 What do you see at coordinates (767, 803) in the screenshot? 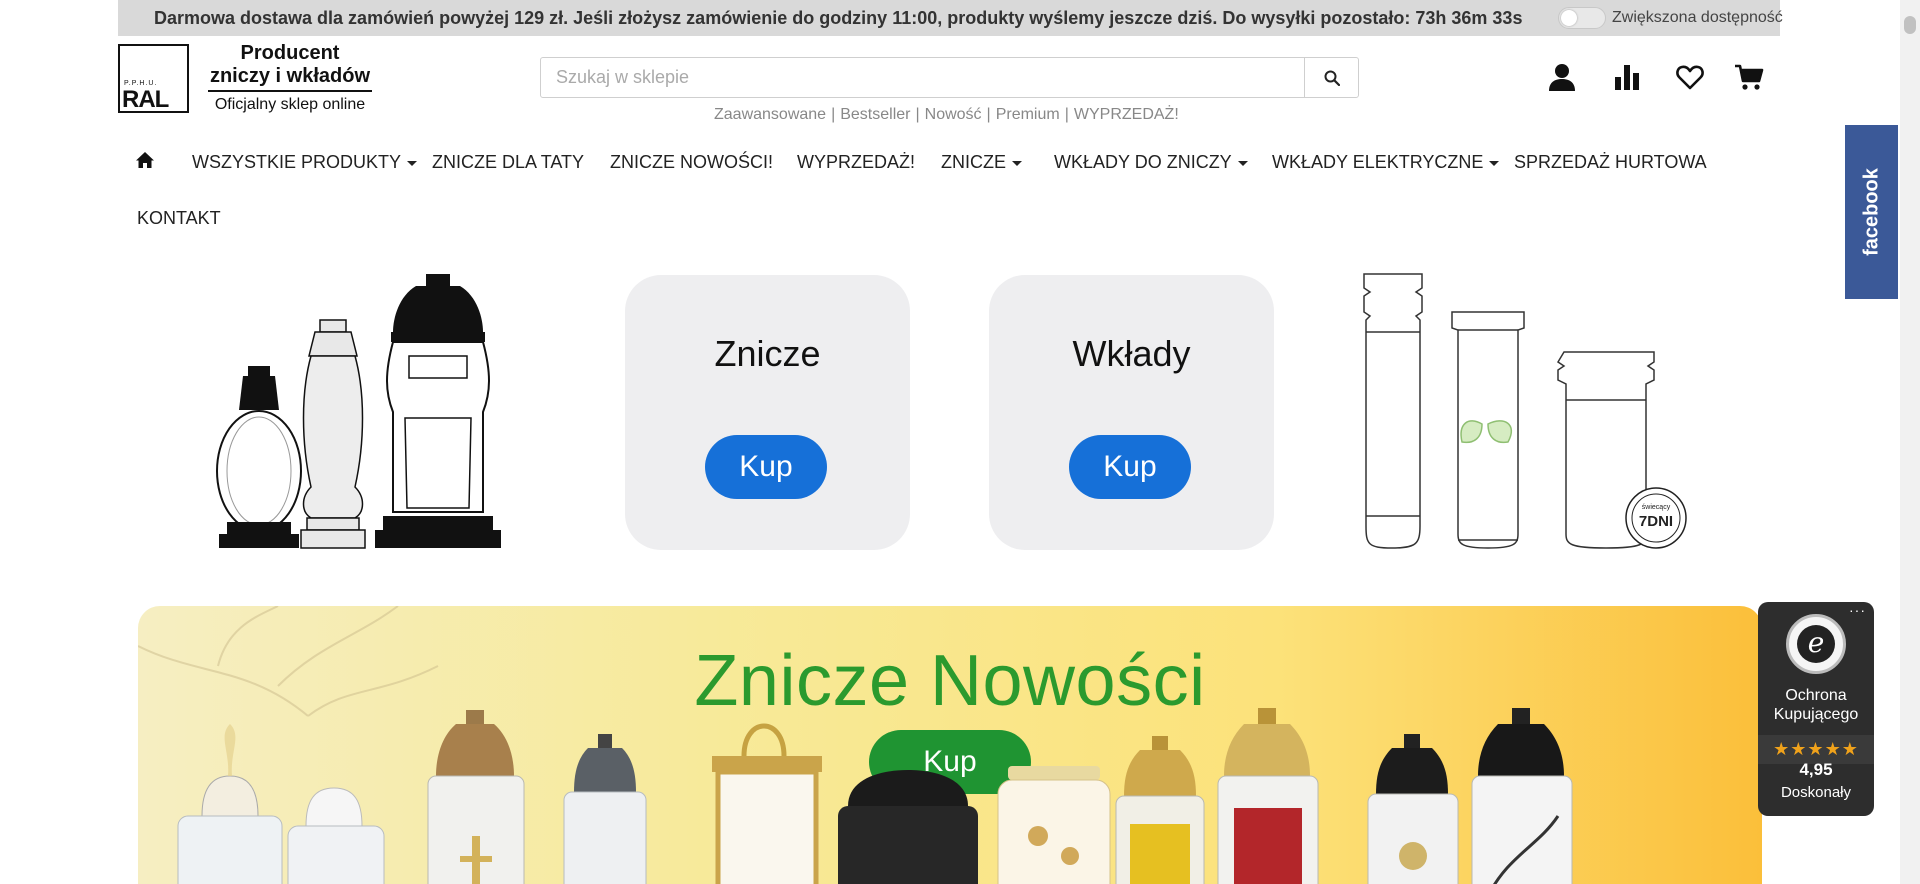
I see `banner-lantern-gold` at bounding box center [767, 803].